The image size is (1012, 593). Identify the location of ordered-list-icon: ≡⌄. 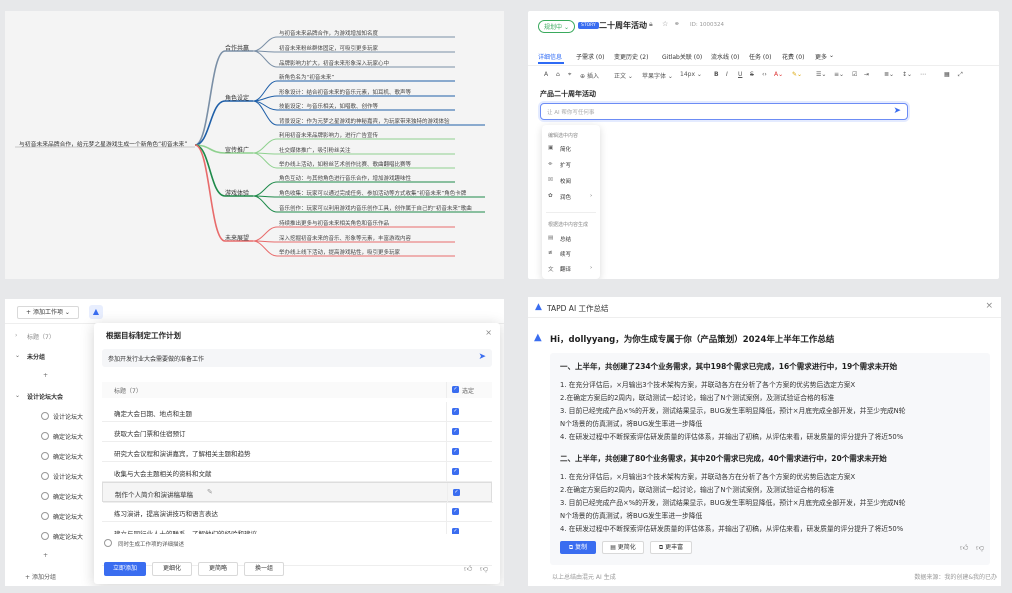
(839, 74).